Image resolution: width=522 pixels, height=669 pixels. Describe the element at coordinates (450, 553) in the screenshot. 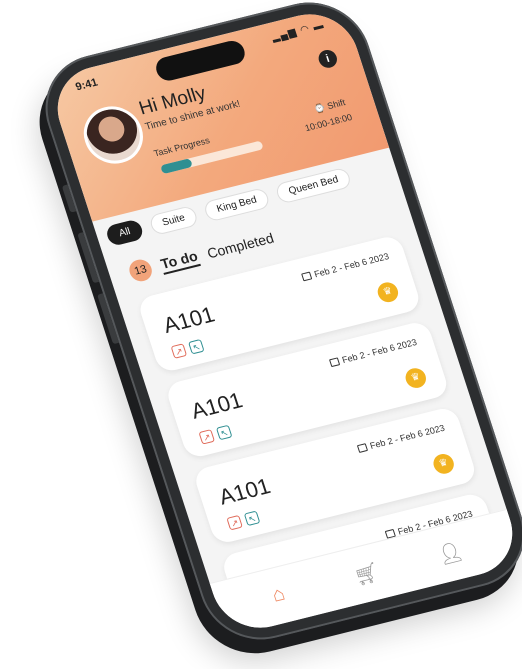

I see `user-icon: 👤︎` at that location.